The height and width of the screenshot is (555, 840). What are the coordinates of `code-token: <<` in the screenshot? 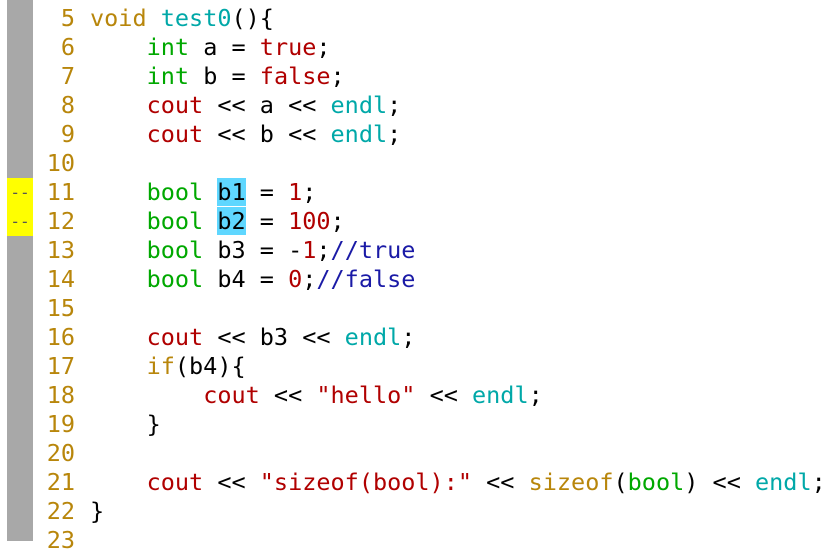 It's located at (500, 482).